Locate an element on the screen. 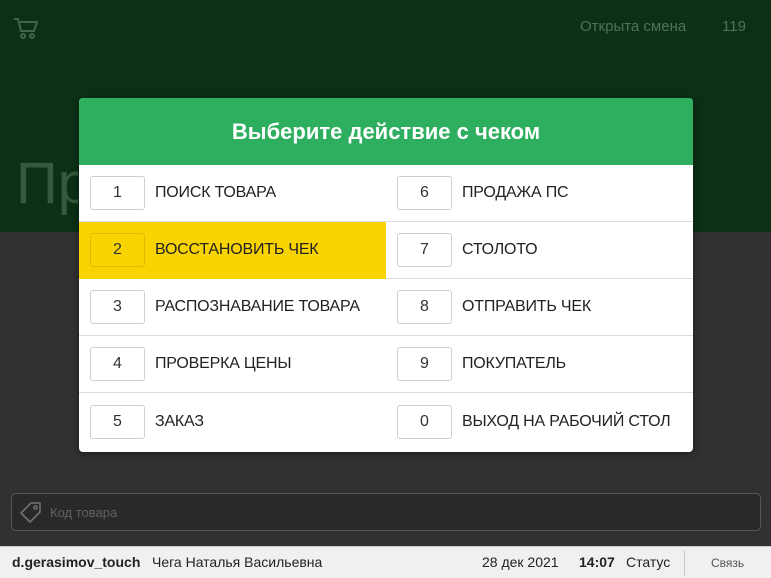  action-item: 2 ВОССТАНОВИТЬ ЧЕК is located at coordinates (232, 250).